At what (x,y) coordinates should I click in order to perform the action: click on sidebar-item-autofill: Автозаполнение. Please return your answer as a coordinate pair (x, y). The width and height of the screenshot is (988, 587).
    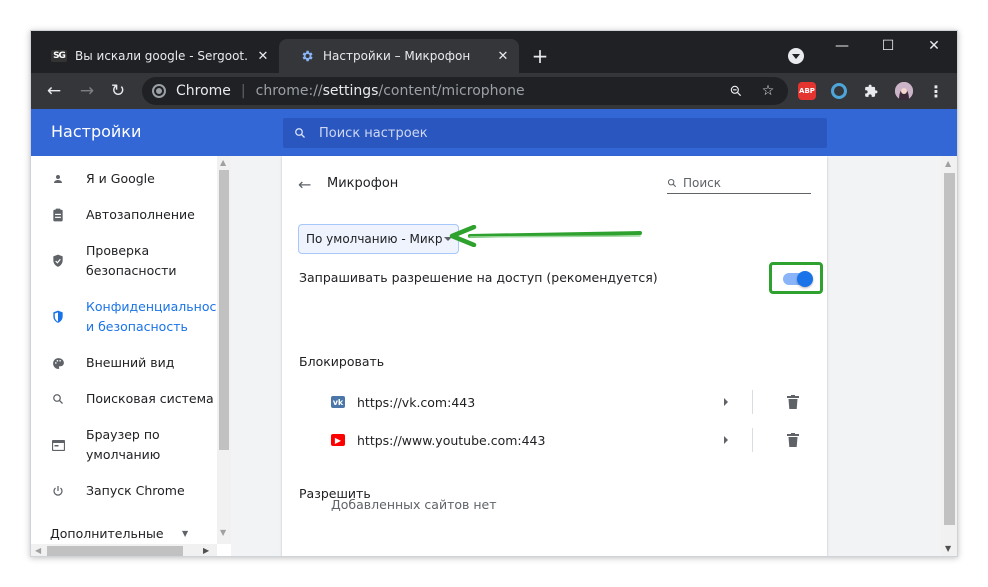
    Looking at the image, I should click on (124, 215).